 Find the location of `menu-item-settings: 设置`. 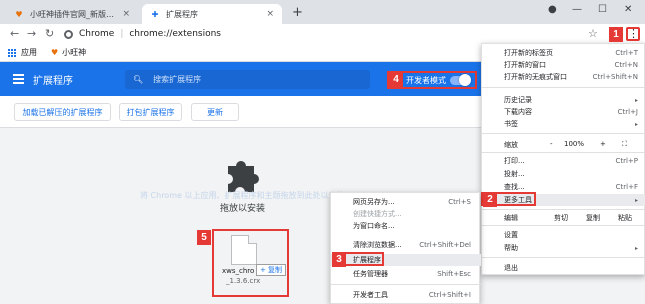

menu-item-settings: 设置 is located at coordinates (563, 235).